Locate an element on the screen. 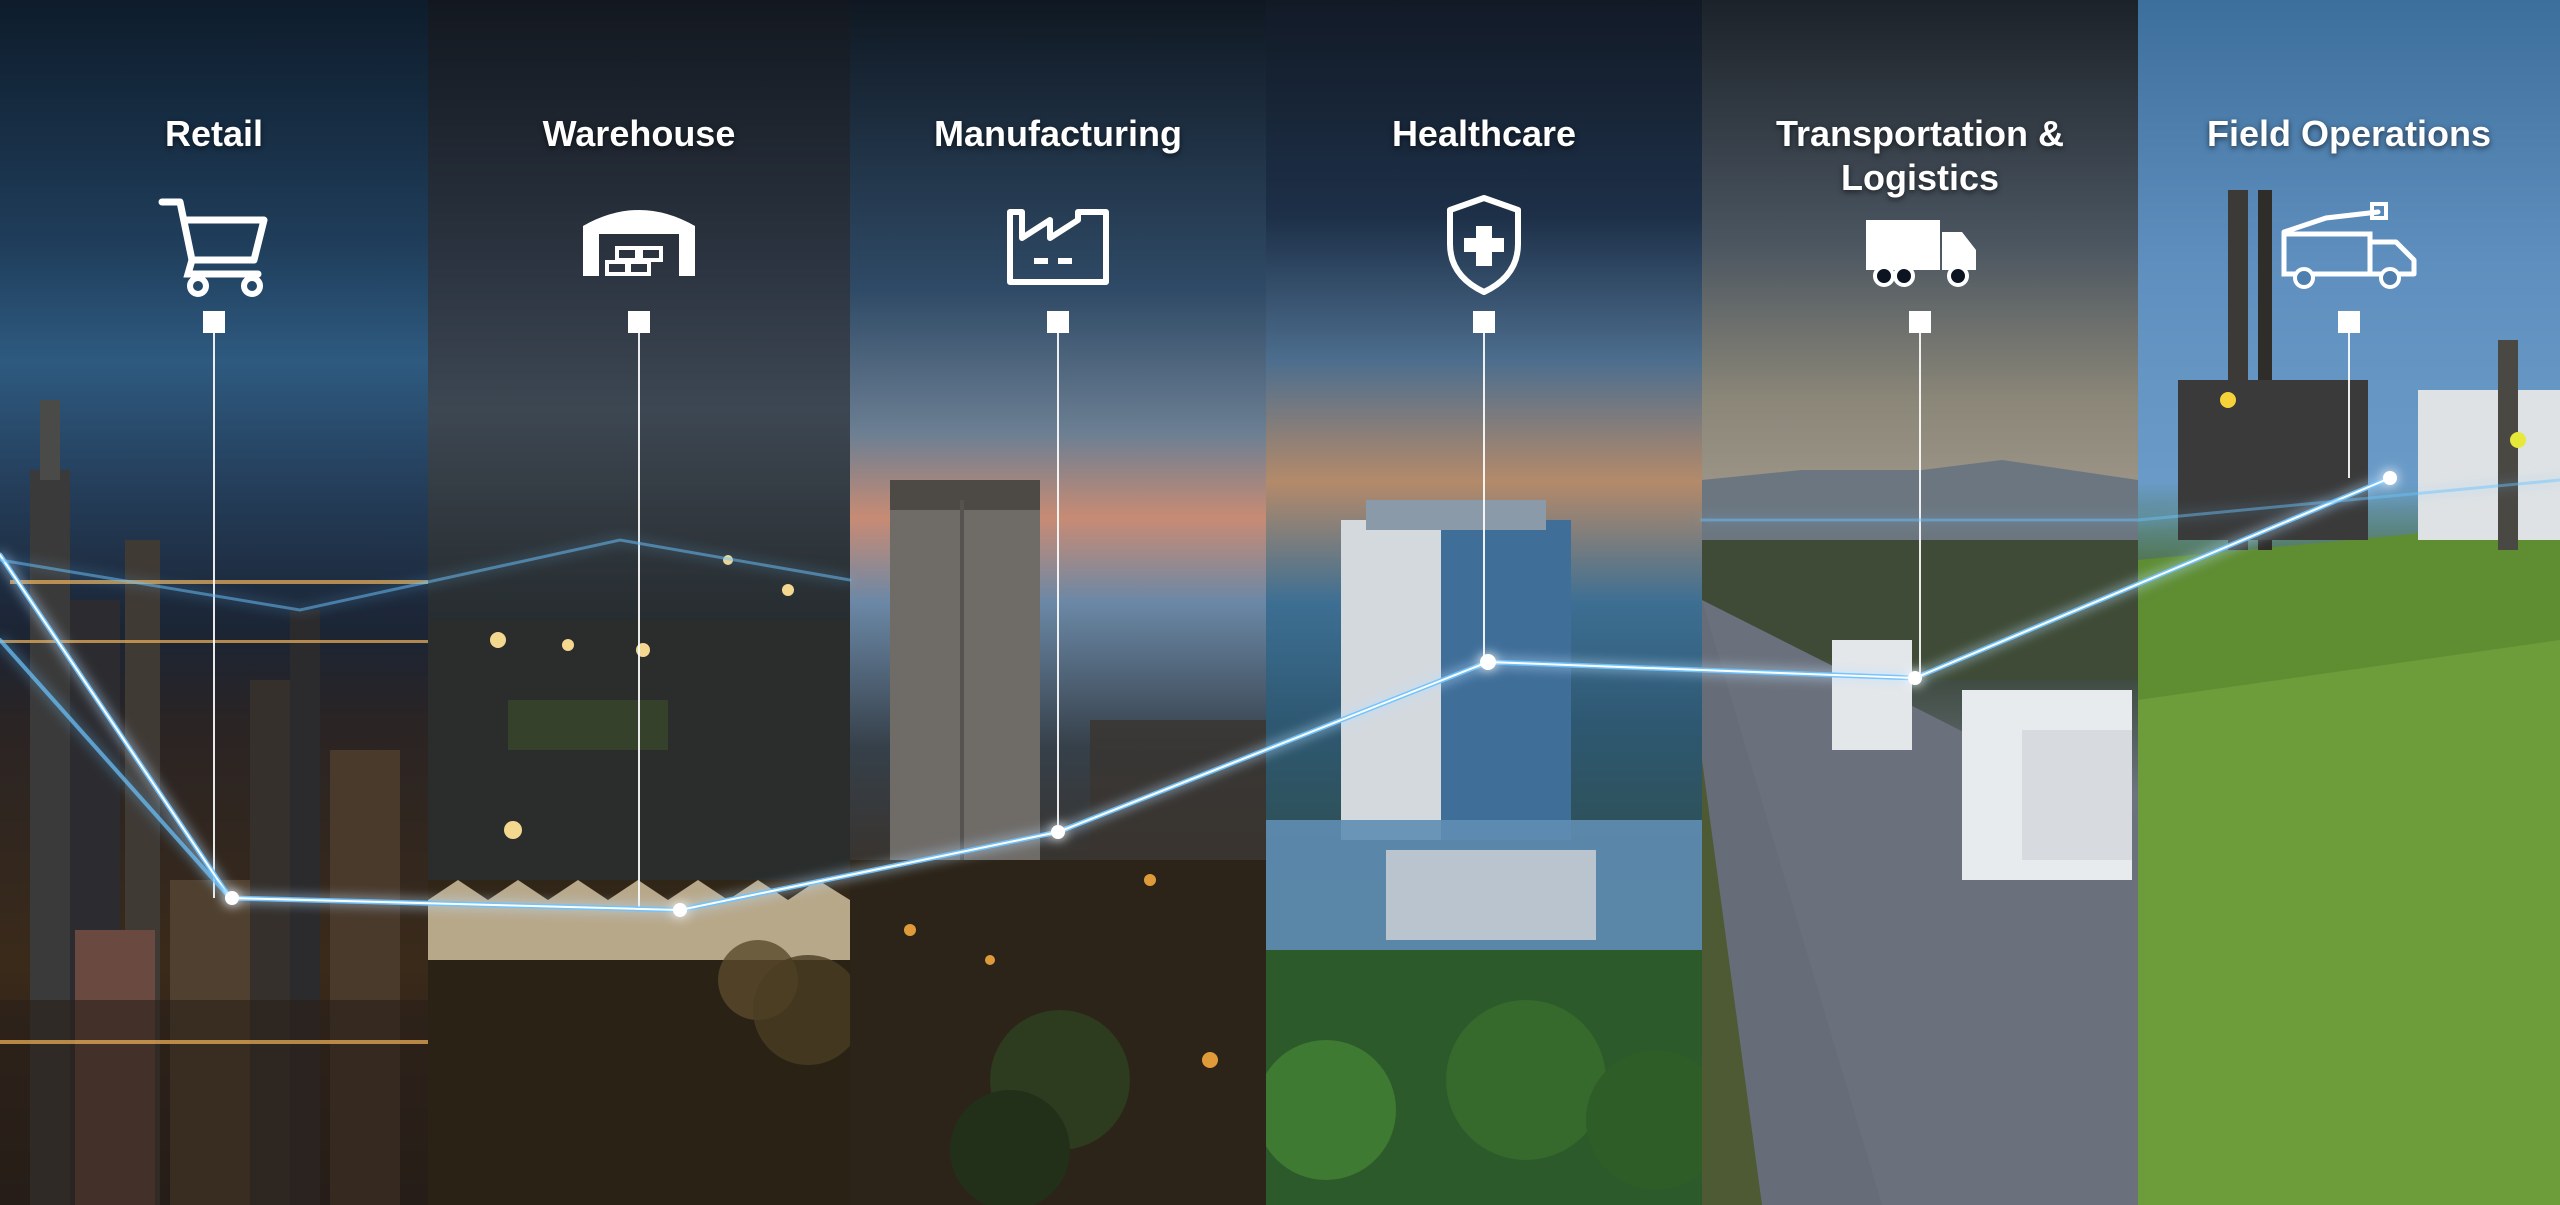 Image resolution: width=2560 pixels, height=1205 pixels. factory-icon is located at coordinates (1058, 245).